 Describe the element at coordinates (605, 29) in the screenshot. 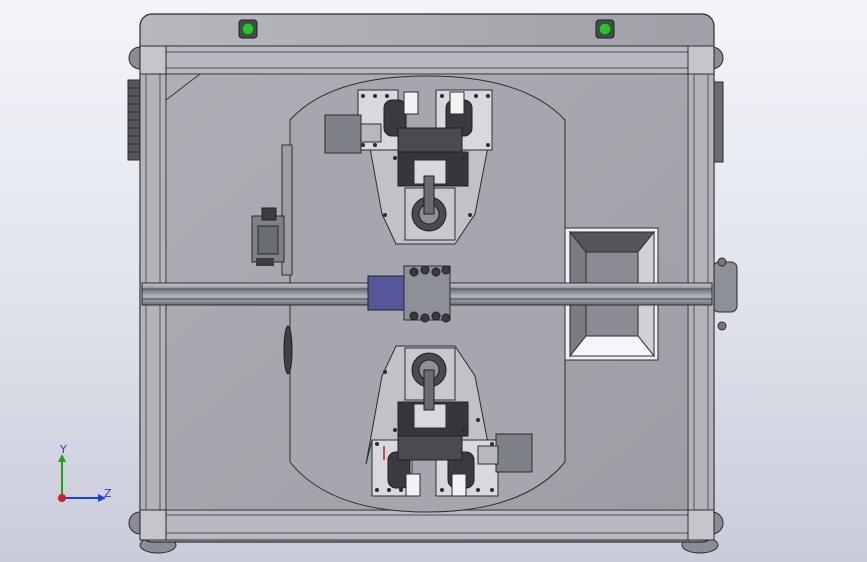

I see `right-indicator-light` at that location.